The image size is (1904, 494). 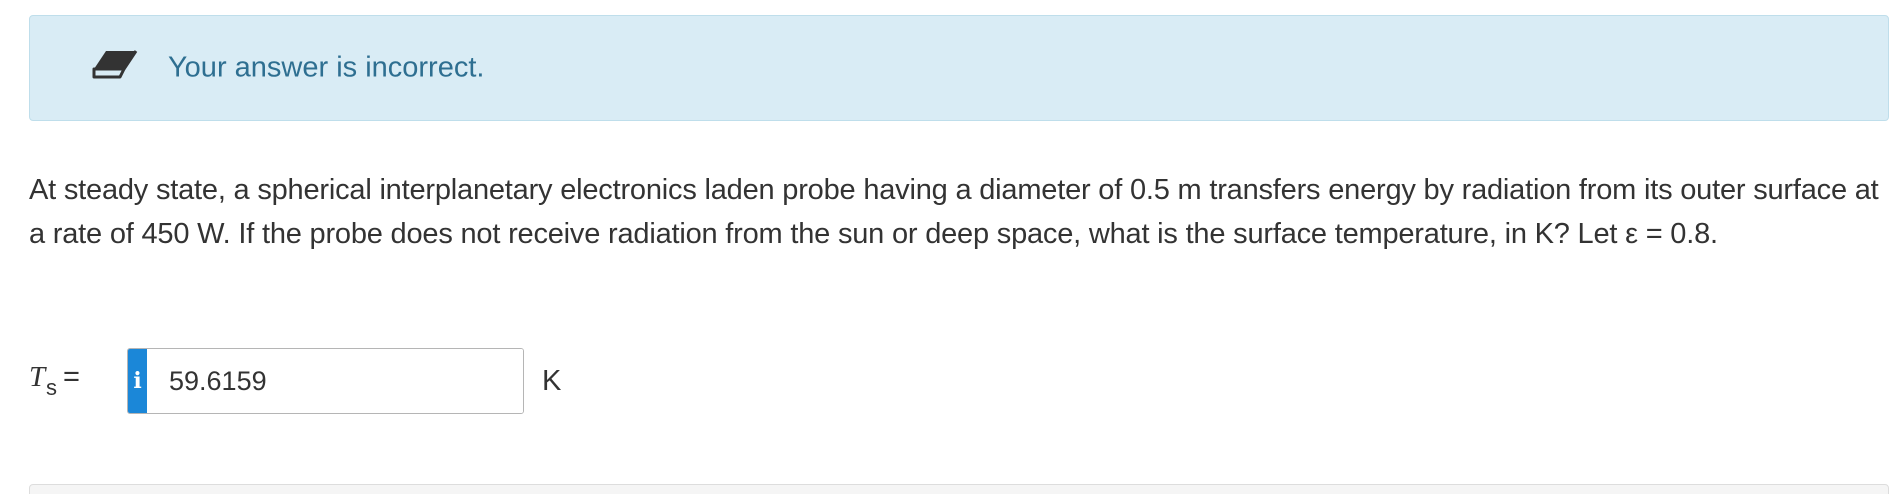 I want to click on variable-label: T s =, so click(x=64, y=381).